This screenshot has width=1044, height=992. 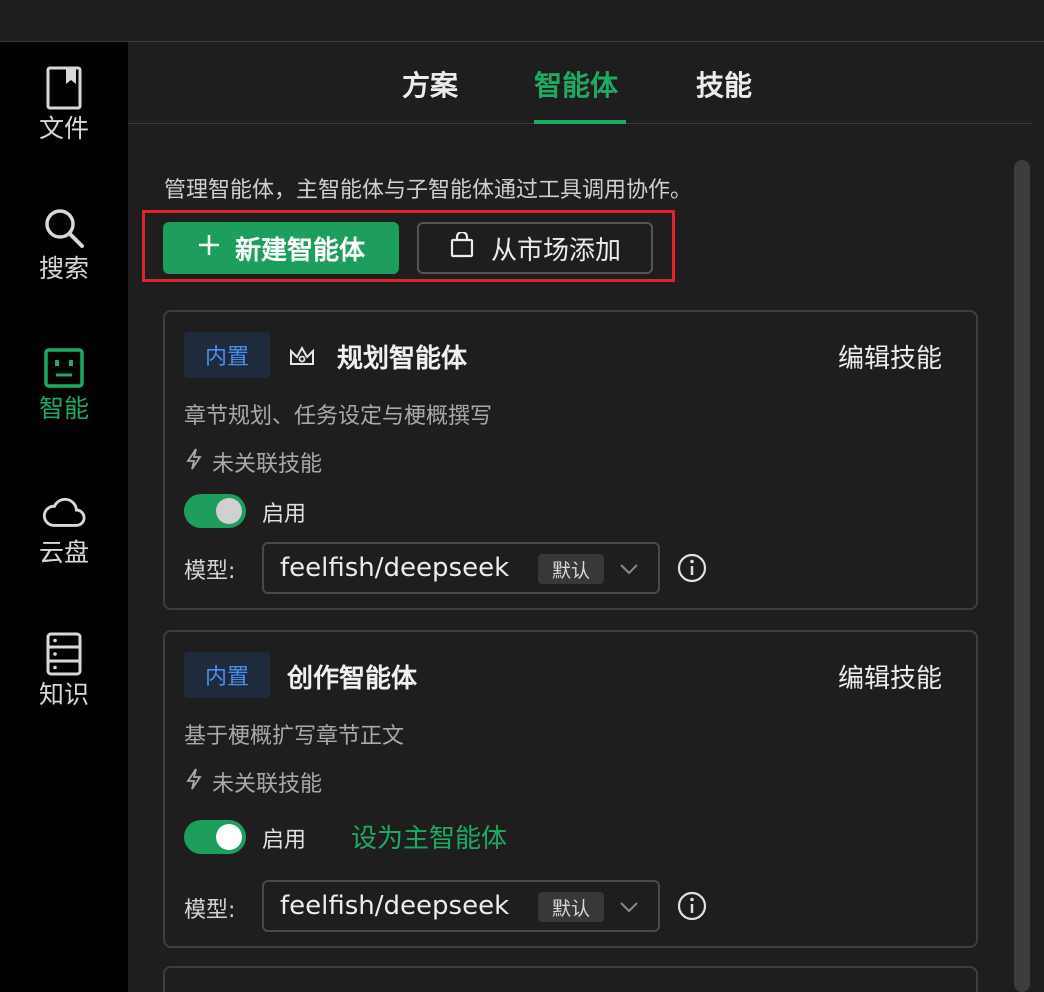 What do you see at coordinates (64, 368) in the screenshot?
I see `robot-face-icon` at bounding box center [64, 368].